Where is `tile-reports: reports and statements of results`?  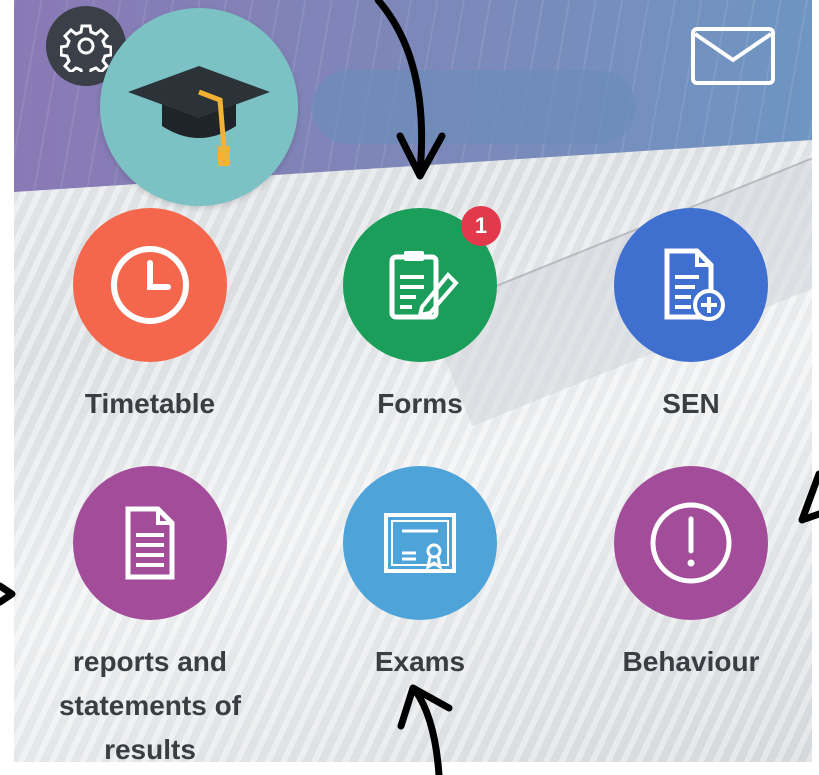 tile-reports: reports and statements of results is located at coordinates (150, 614).